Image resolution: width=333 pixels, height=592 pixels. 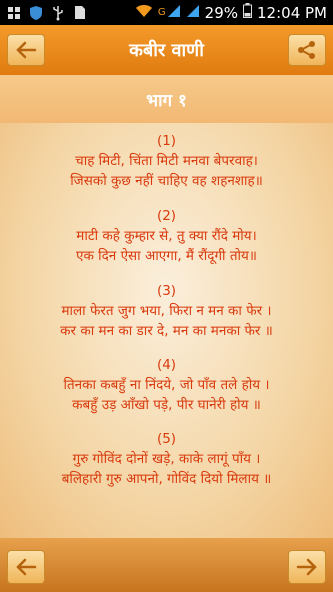 What do you see at coordinates (166, 365) in the screenshot?
I see `verse-number: (4)` at bounding box center [166, 365].